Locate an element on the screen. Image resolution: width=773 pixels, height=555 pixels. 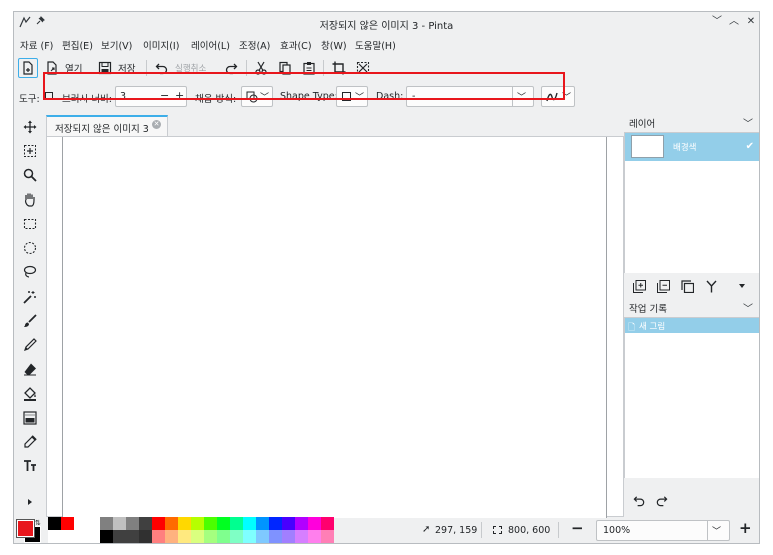
tab-unsaved-image-3: 저장되지 않은 이미지 3 ✕ is located at coordinates (107, 125).